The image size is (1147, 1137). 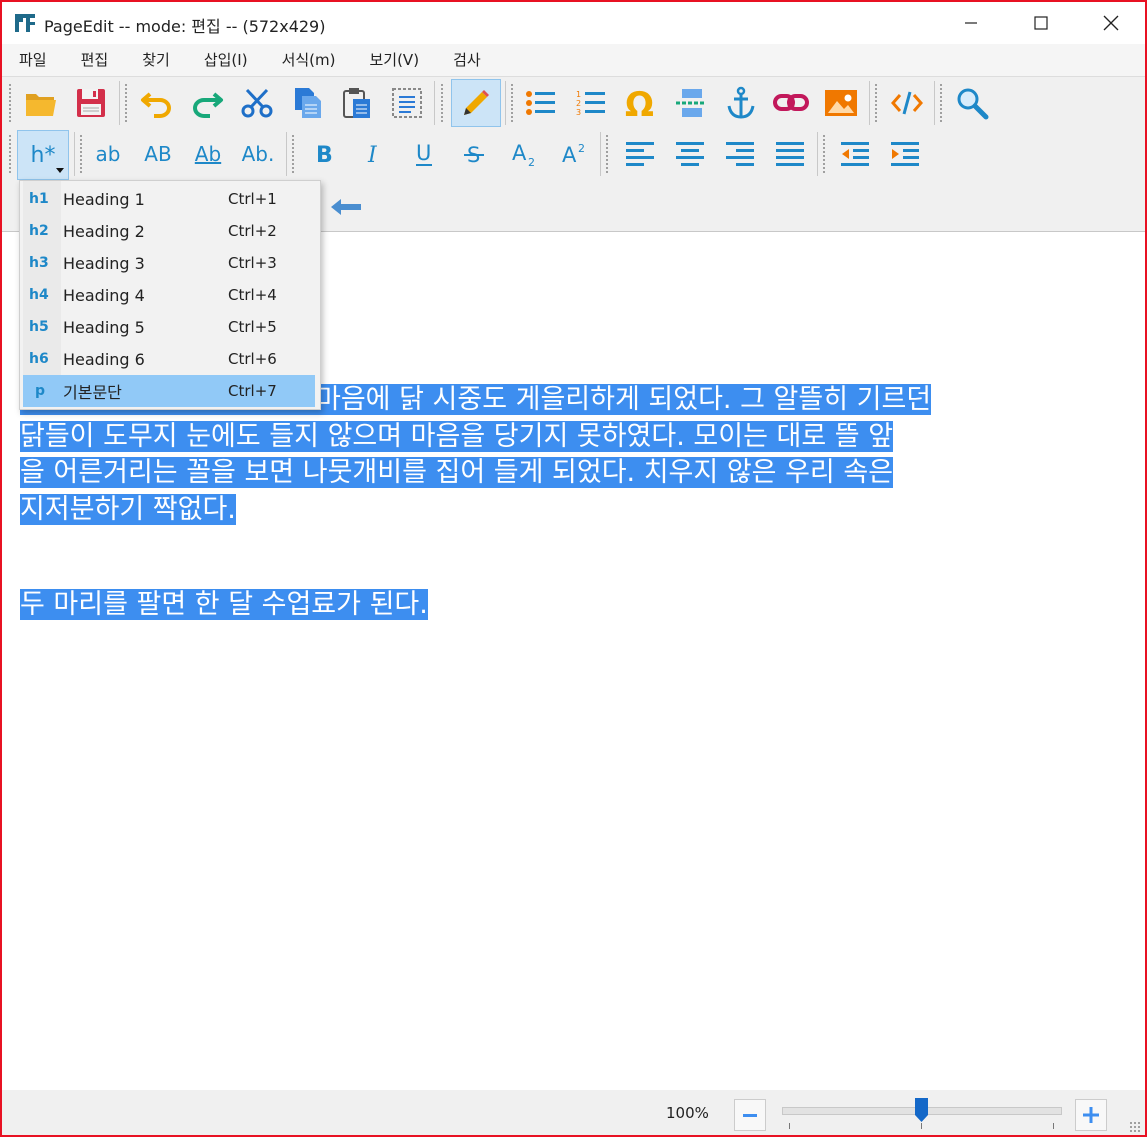 I want to click on open-button, so click(x=41, y=103).